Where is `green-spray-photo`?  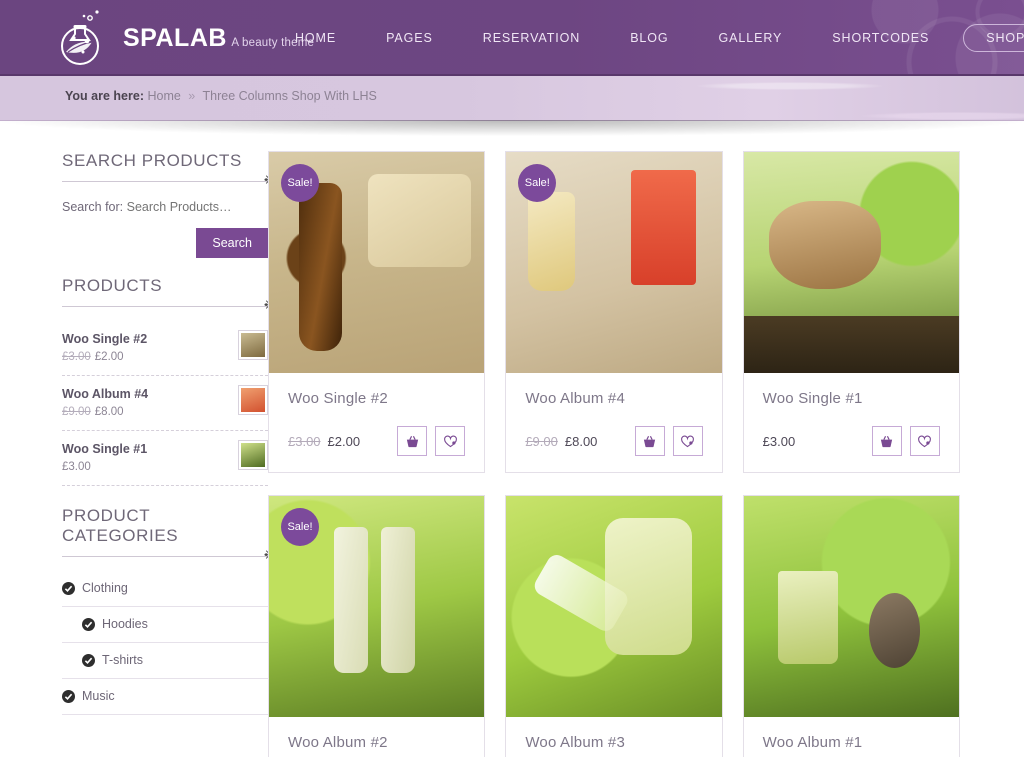 green-spray-photo is located at coordinates (614, 606).